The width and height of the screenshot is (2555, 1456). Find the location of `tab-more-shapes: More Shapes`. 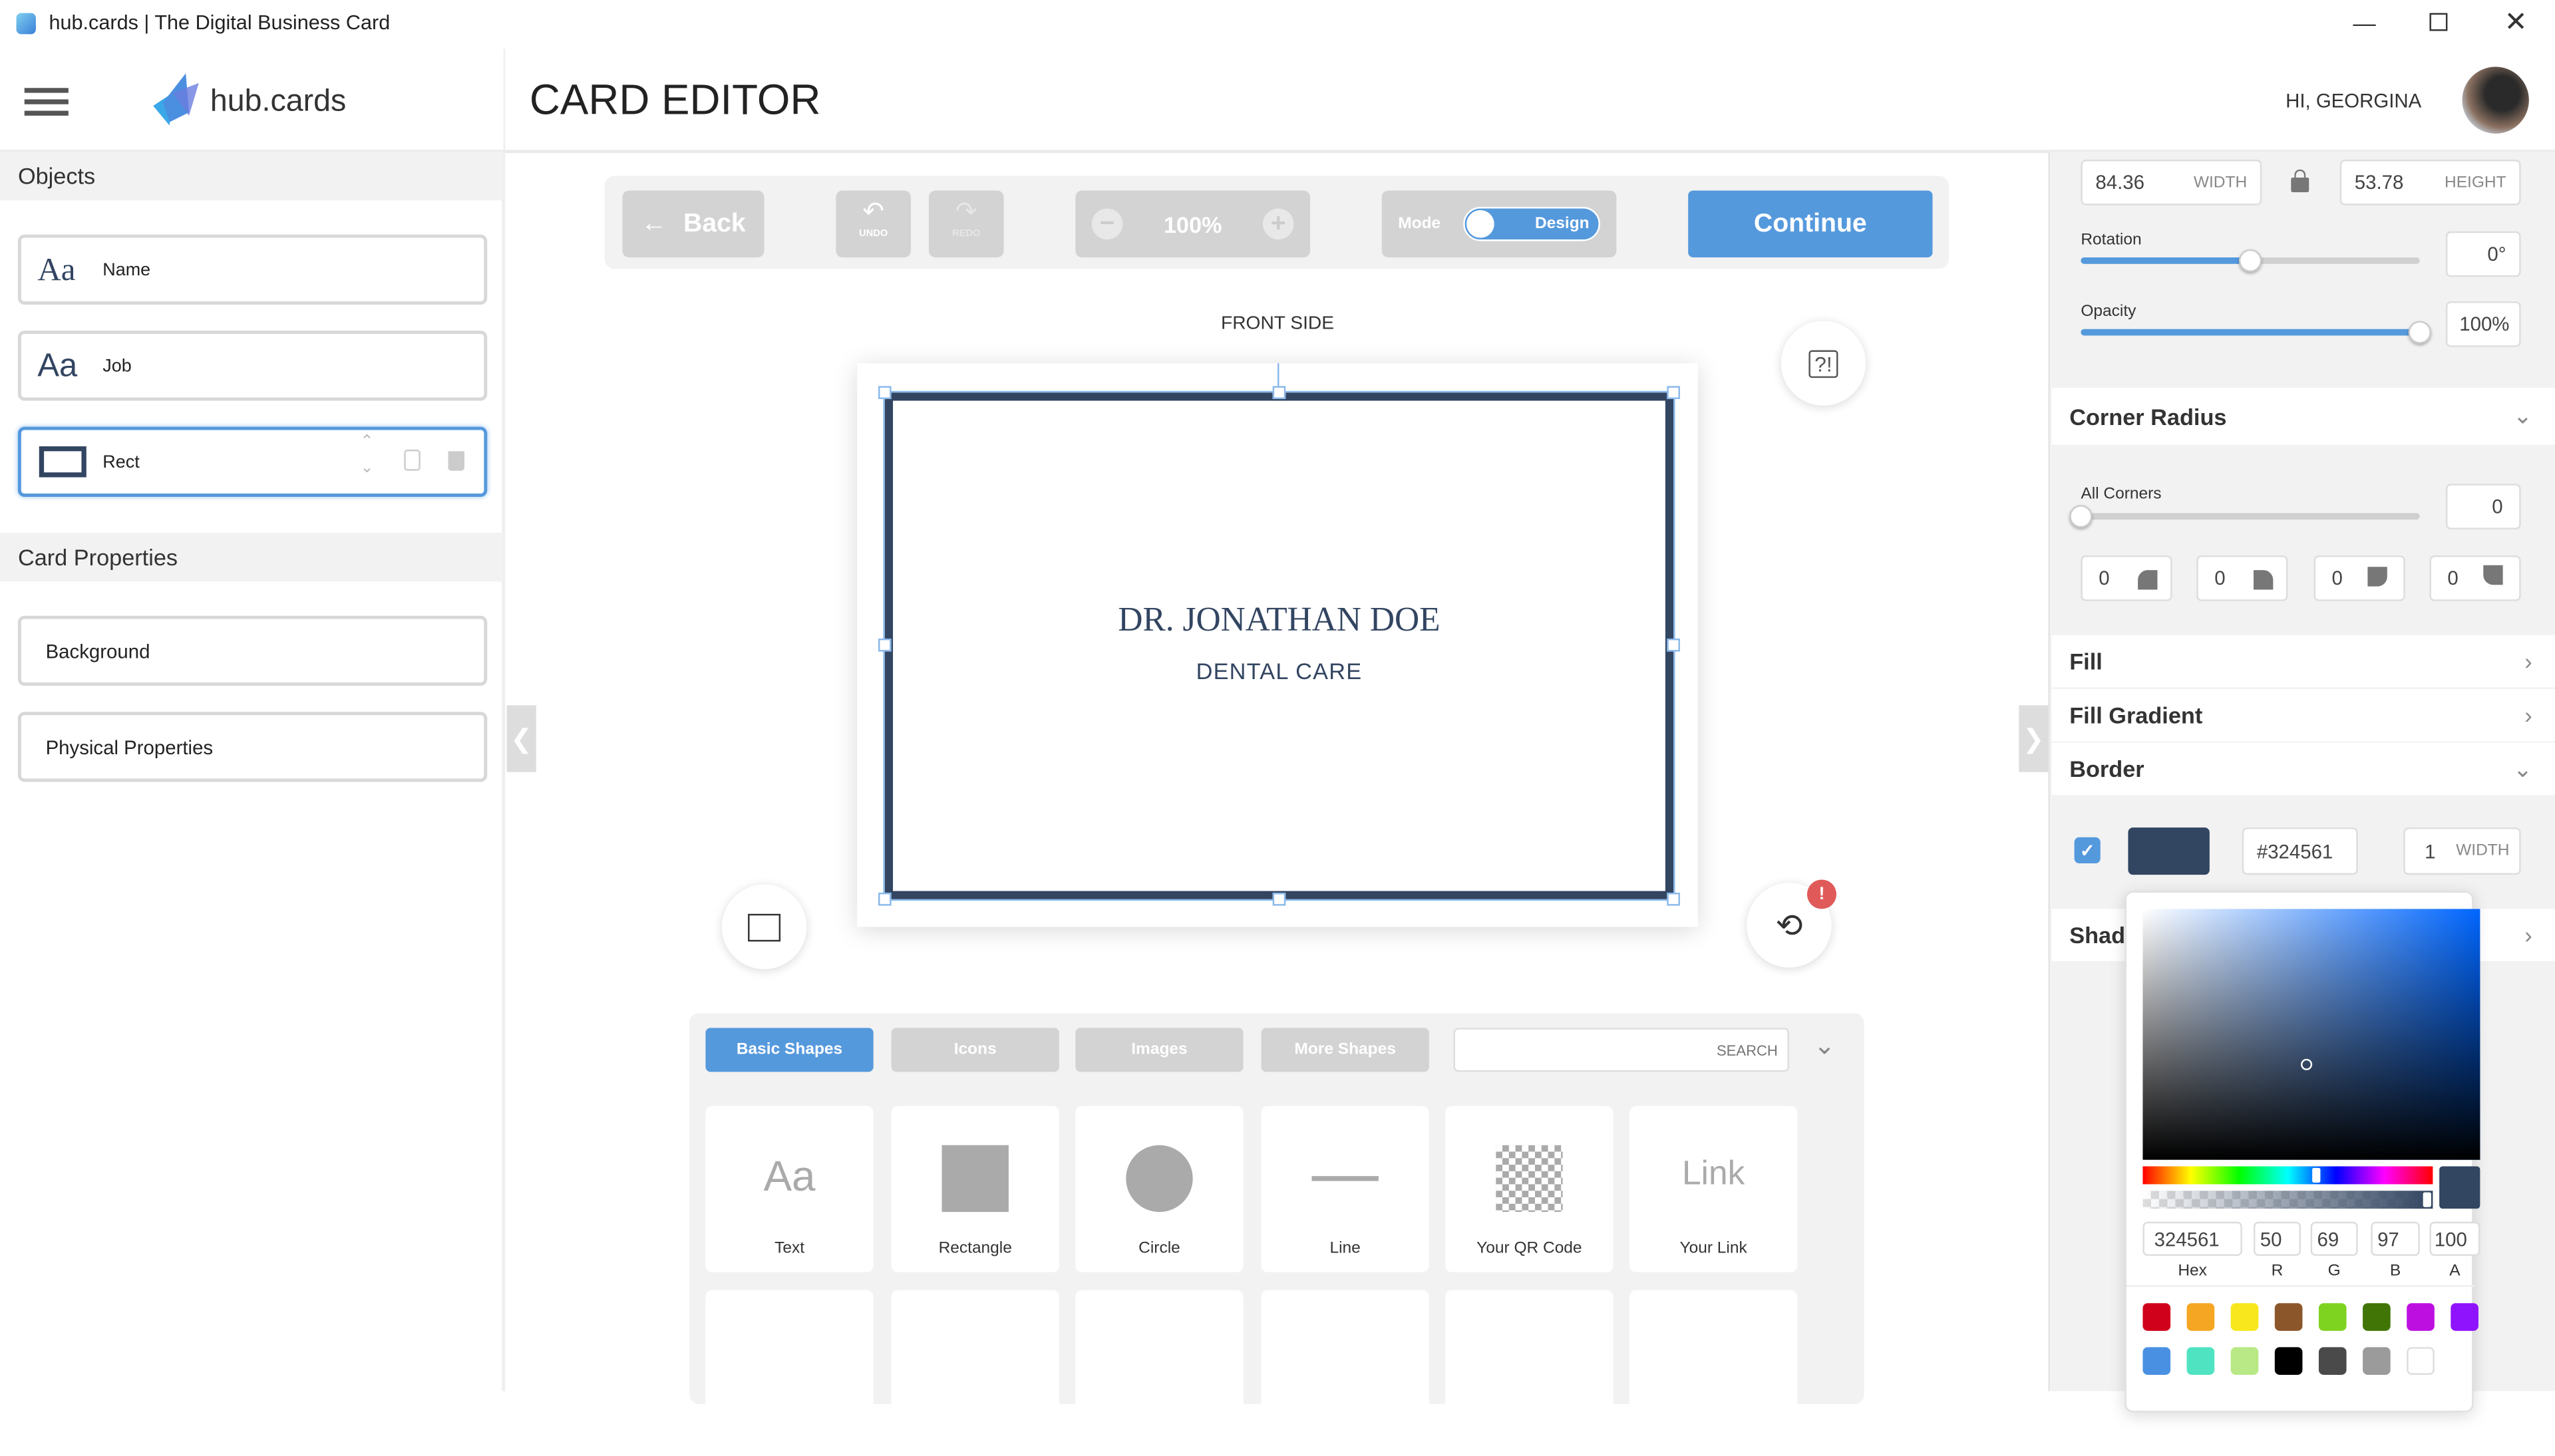

tab-more-shapes: More Shapes is located at coordinates (1345, 1050).